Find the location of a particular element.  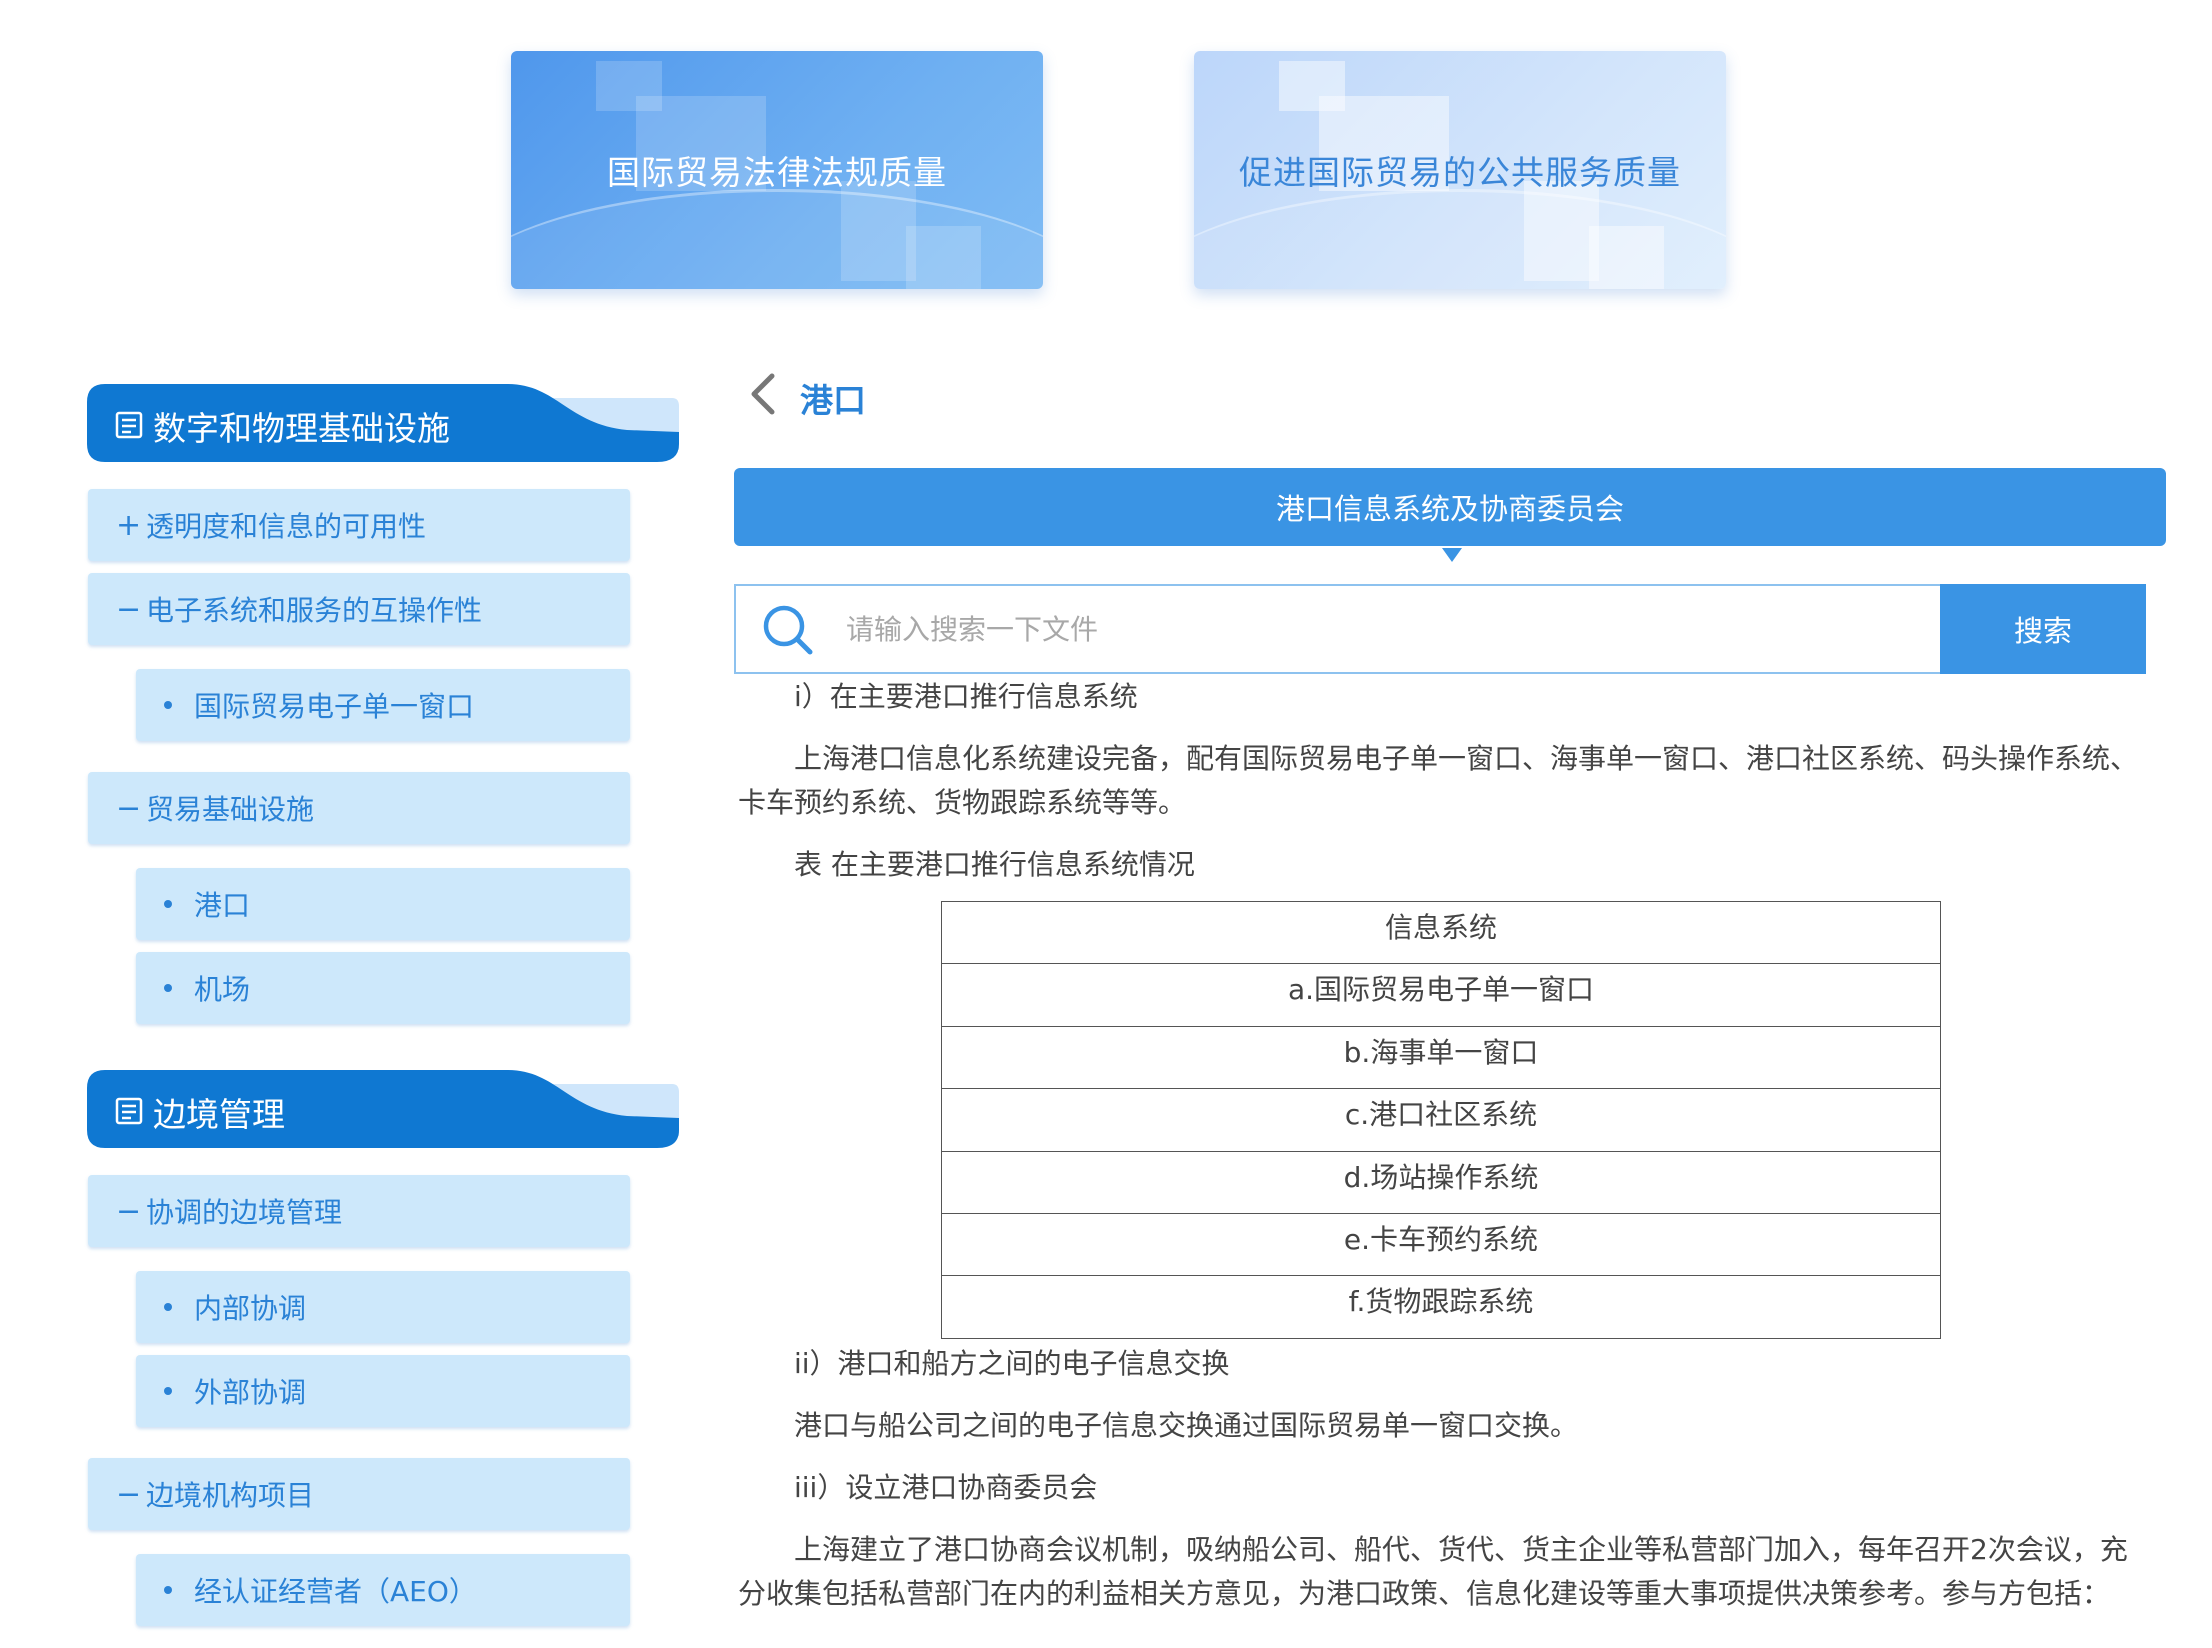

search-button: 搜索 is located at coordinates (2043, 629).